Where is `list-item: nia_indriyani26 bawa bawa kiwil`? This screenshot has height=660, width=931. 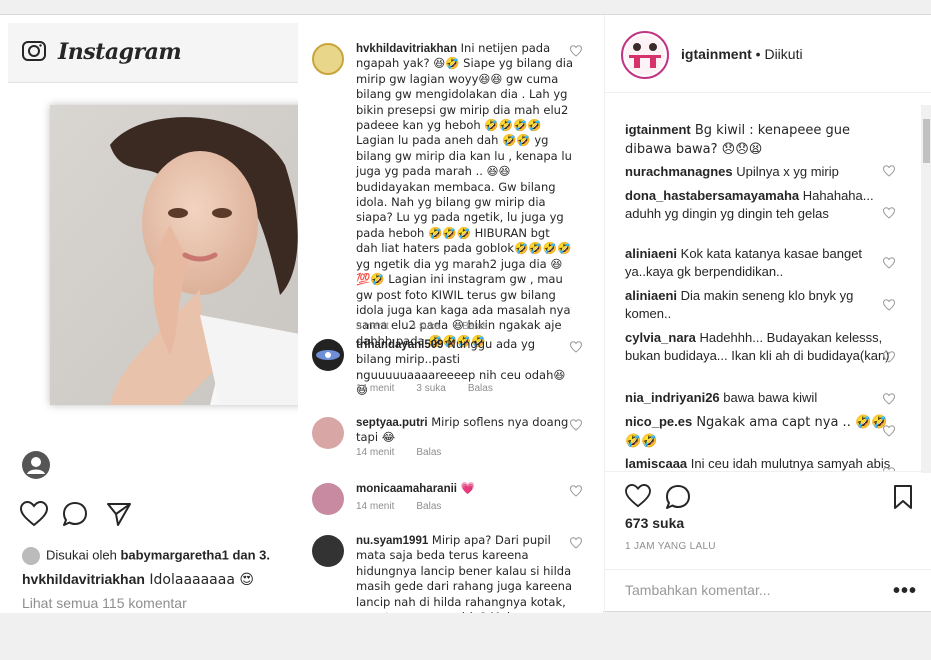 list-item: nia_indriyani26 bawa bawa kiwil is located at coordinates (760, 398).